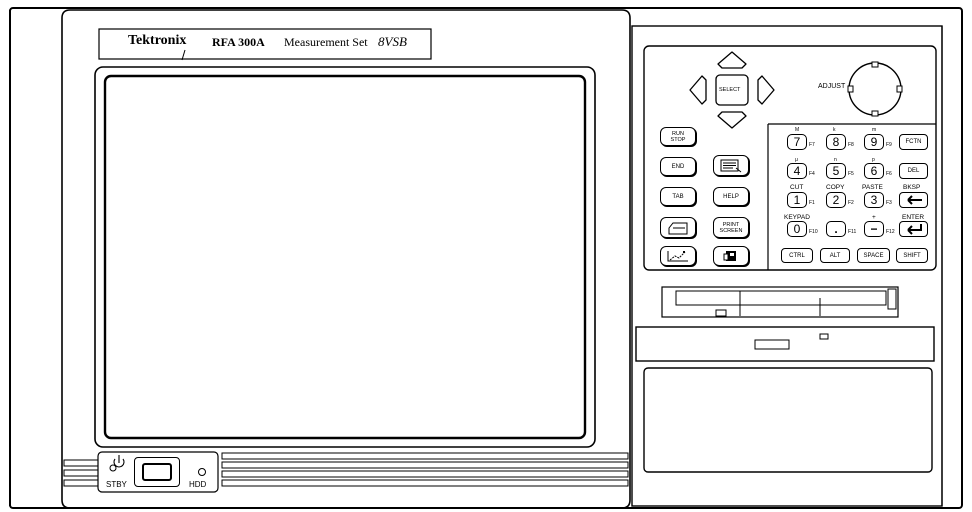 Image resolution: width=972 pixels, height=512 pixels. I want to click on key-9-shift-label: m, so click(874, 130).